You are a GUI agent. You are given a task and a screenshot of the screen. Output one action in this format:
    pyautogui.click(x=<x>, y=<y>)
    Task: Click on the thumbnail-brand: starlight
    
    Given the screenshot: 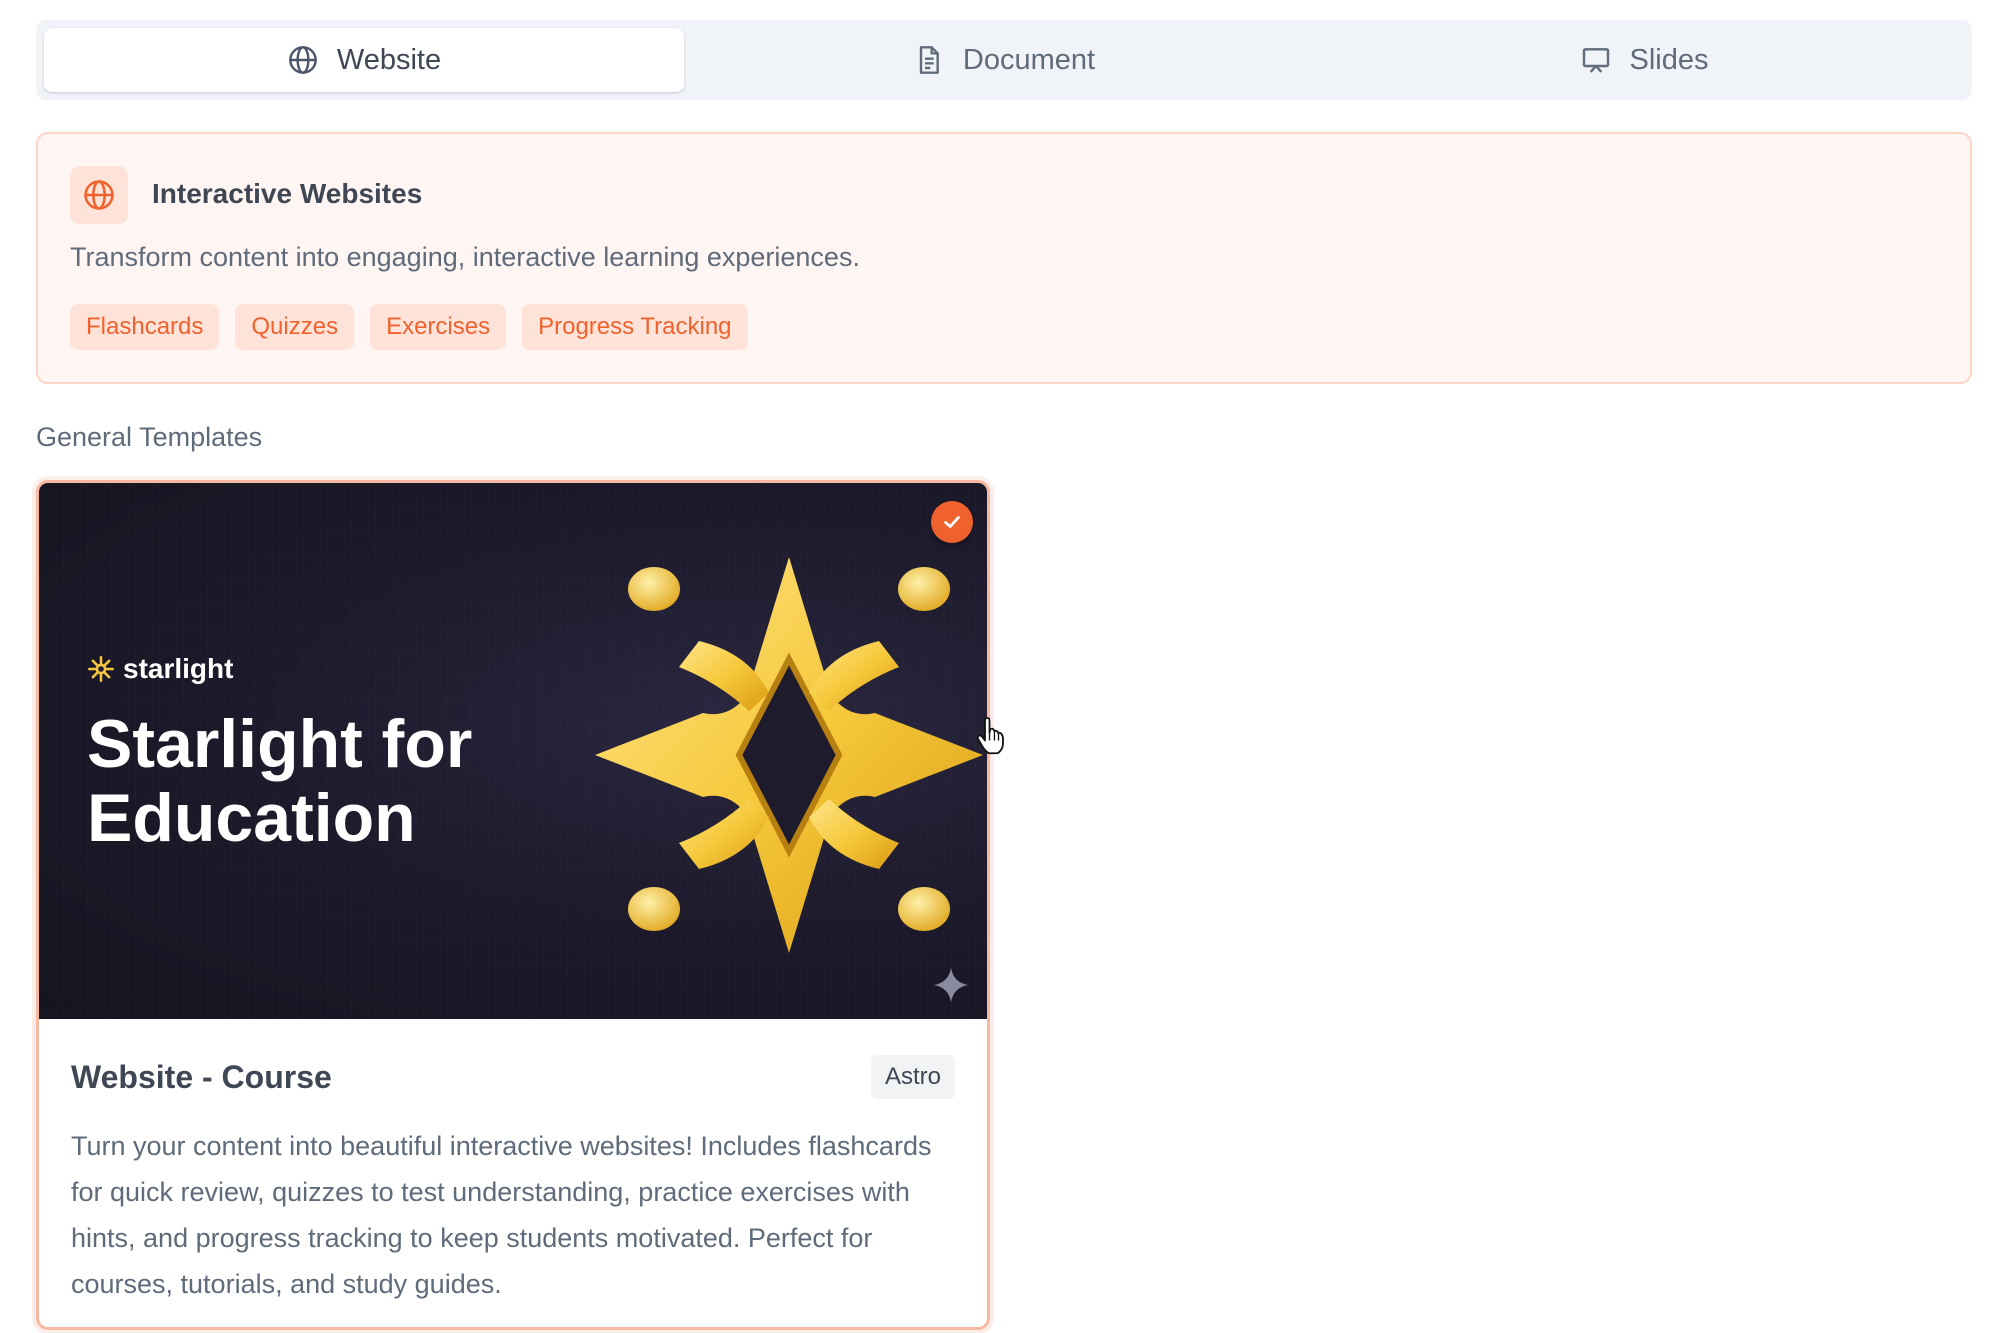 What is the action you would take?
    pyautogui.click(x=160, y=669)
    